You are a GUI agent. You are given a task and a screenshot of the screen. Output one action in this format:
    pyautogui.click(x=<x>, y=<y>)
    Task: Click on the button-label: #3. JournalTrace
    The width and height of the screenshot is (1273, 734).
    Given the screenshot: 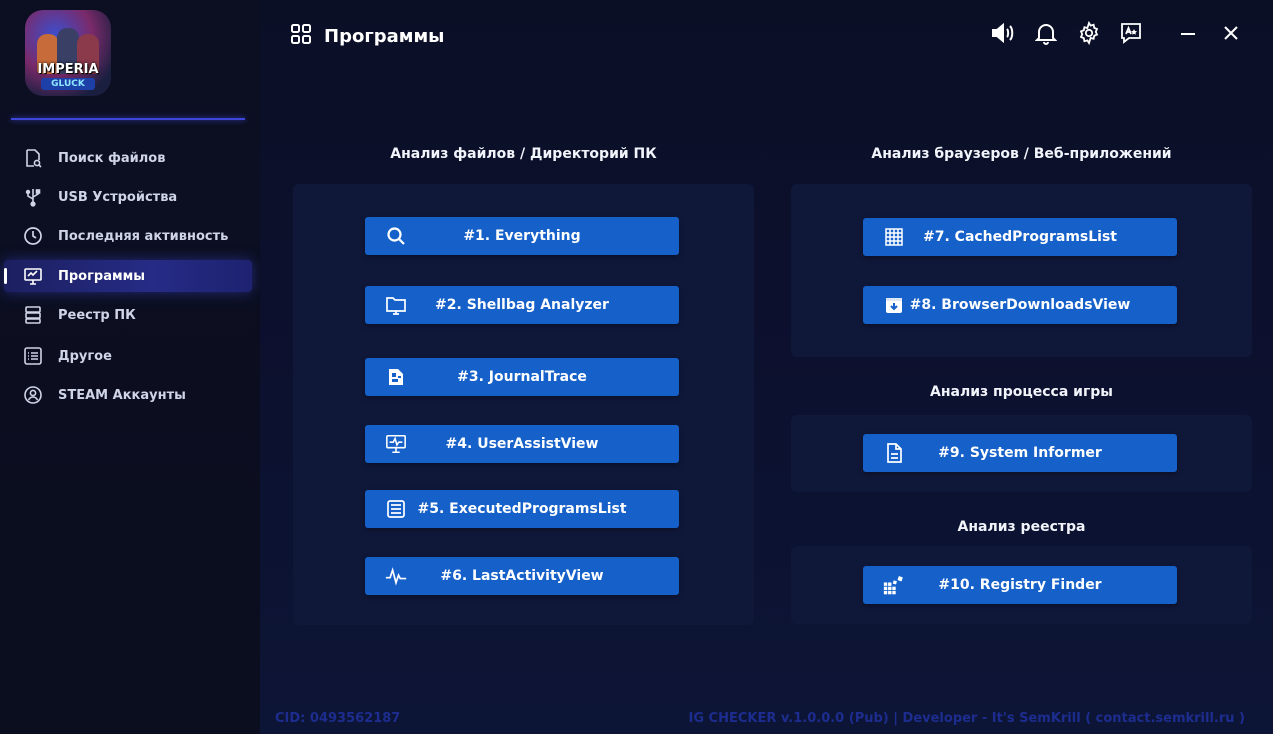 What is the action you would take?
    pyautogui.click(x=522, y=377)
    